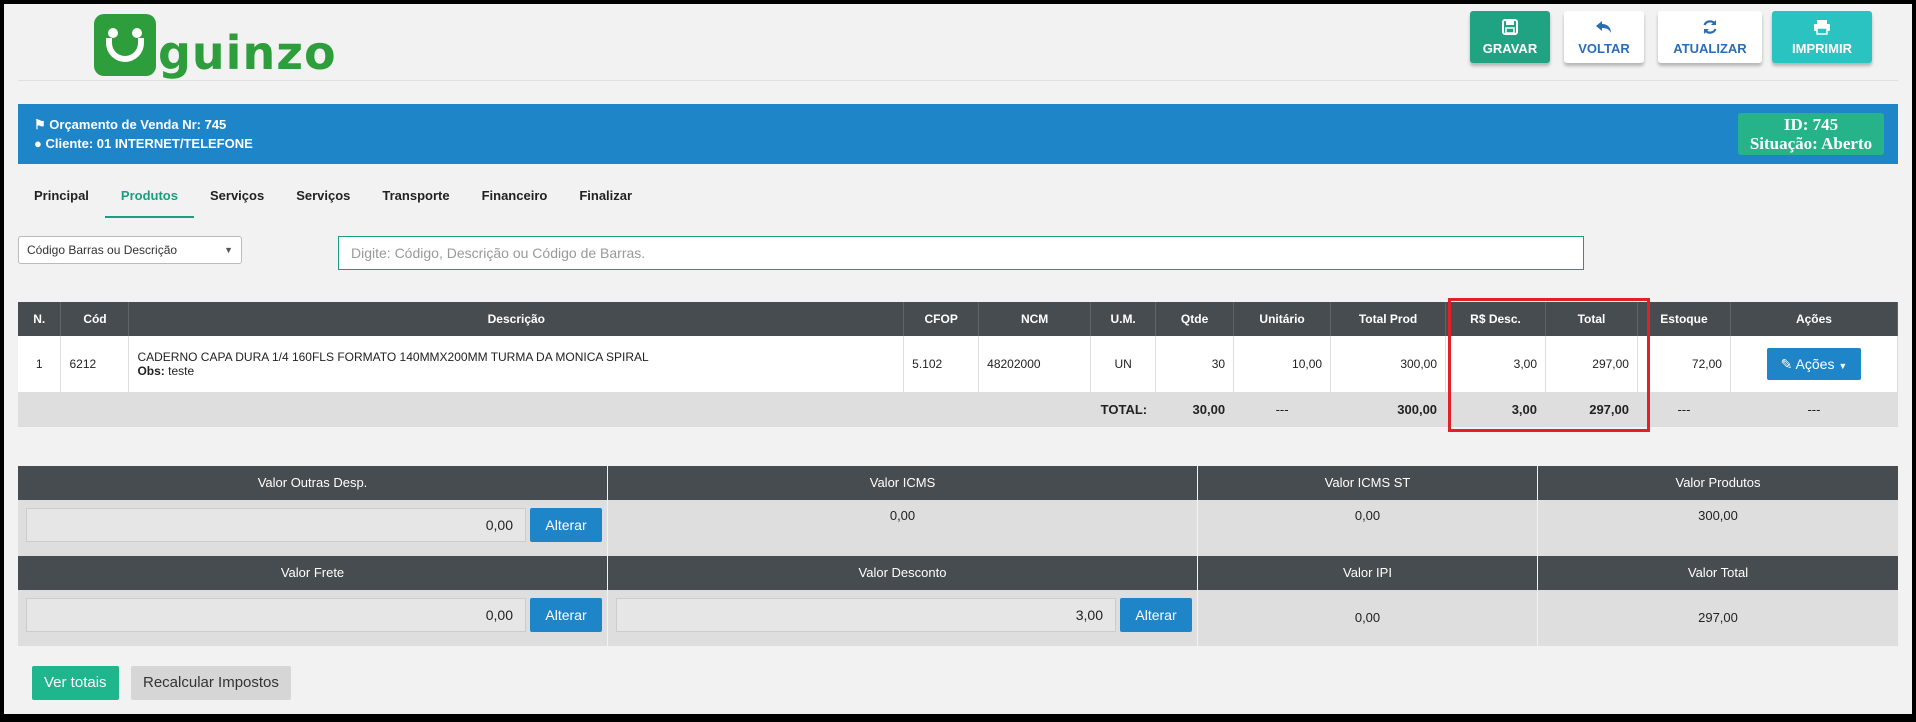 The height and width of the screenshot is (722, 1916). What do you see at coordinates (138, 124) in the screenshot?
I see `order-number-text: Orçamento de Venda Nr: 745` at bounding box center [138, 124].